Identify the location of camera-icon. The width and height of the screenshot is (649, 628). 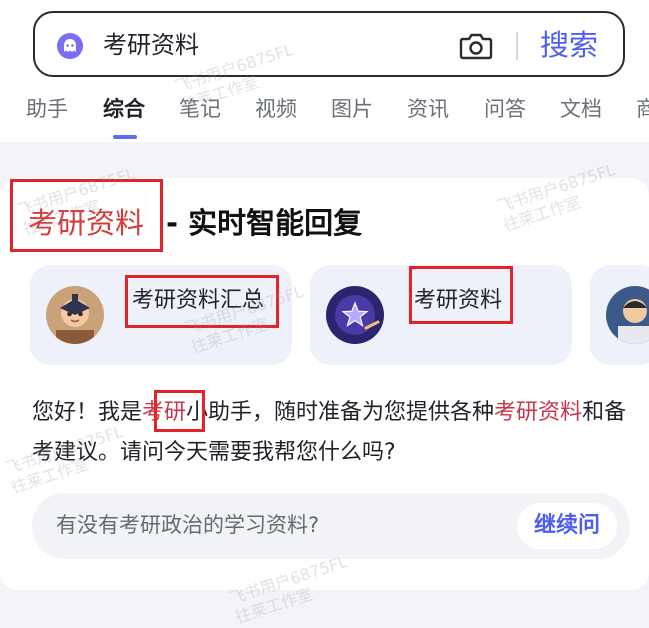
(476, 48).